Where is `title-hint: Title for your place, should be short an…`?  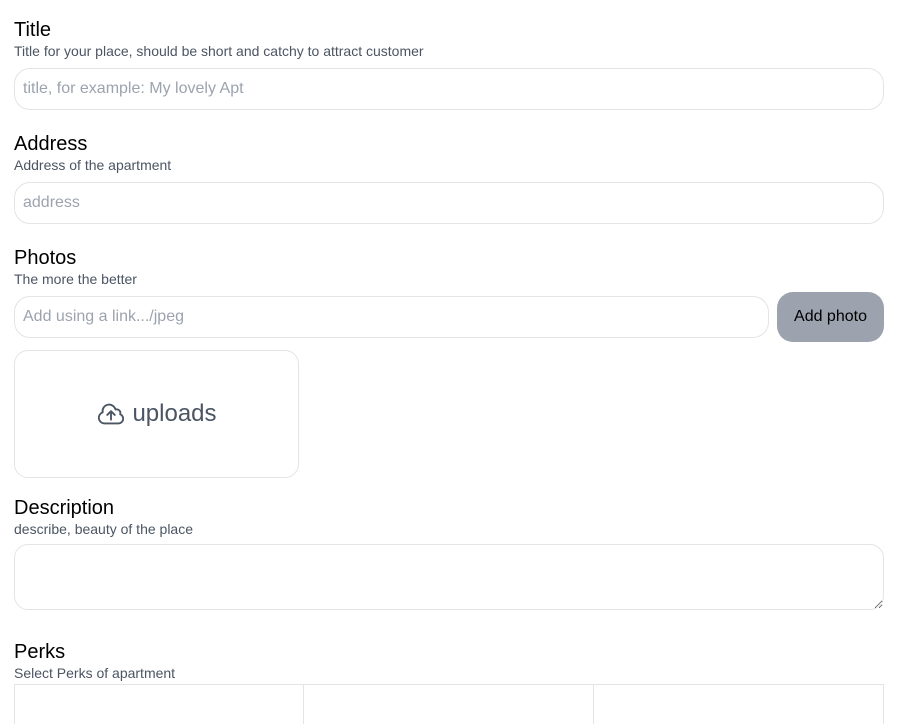
title-hint: Title for your place, should be short an… is located at coordinates (219, 51).